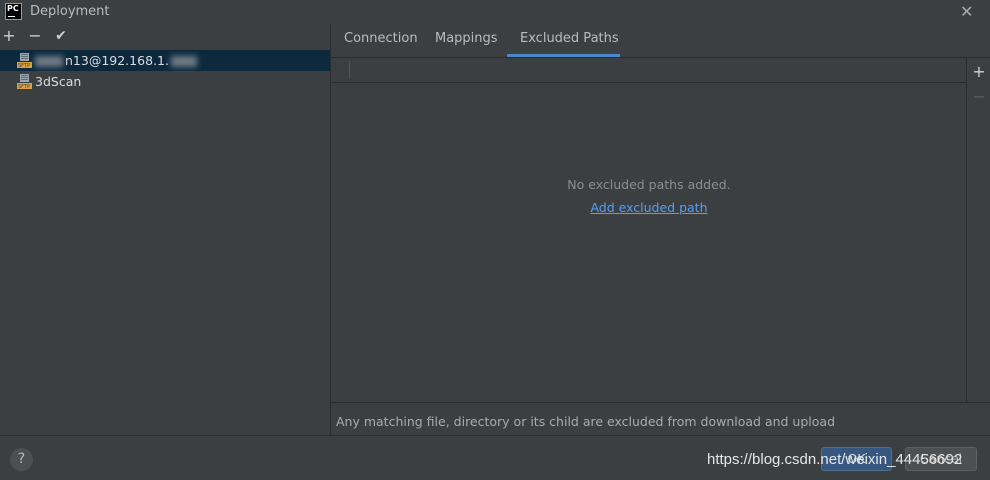  What do you see at coordinates (835, 459) in the screenshot?
I see `watermark-text: https://blog.csdn.net/weixin_44456692` at bounding box center [835, 459].